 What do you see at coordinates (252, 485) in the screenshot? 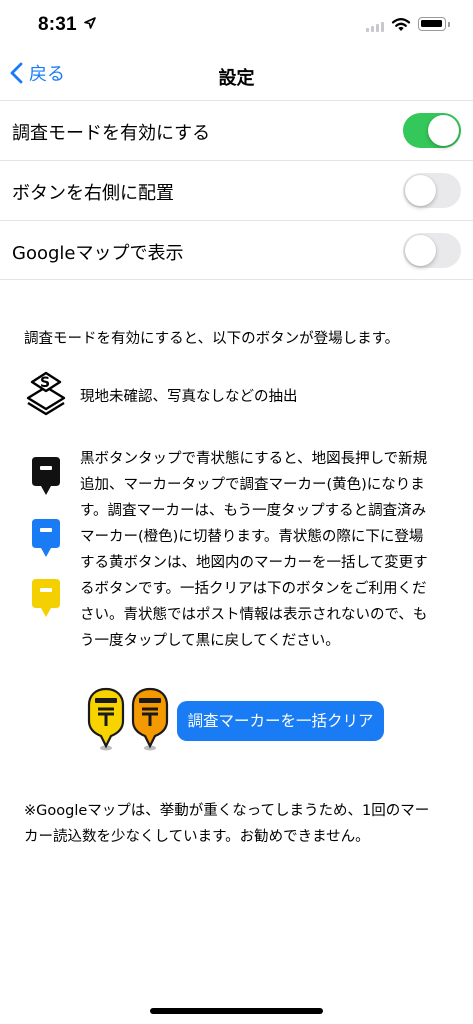
I see `description-line: 追加、マーカータップで調査マーカー(黄色)になりま` at bounding box center [252, 485].